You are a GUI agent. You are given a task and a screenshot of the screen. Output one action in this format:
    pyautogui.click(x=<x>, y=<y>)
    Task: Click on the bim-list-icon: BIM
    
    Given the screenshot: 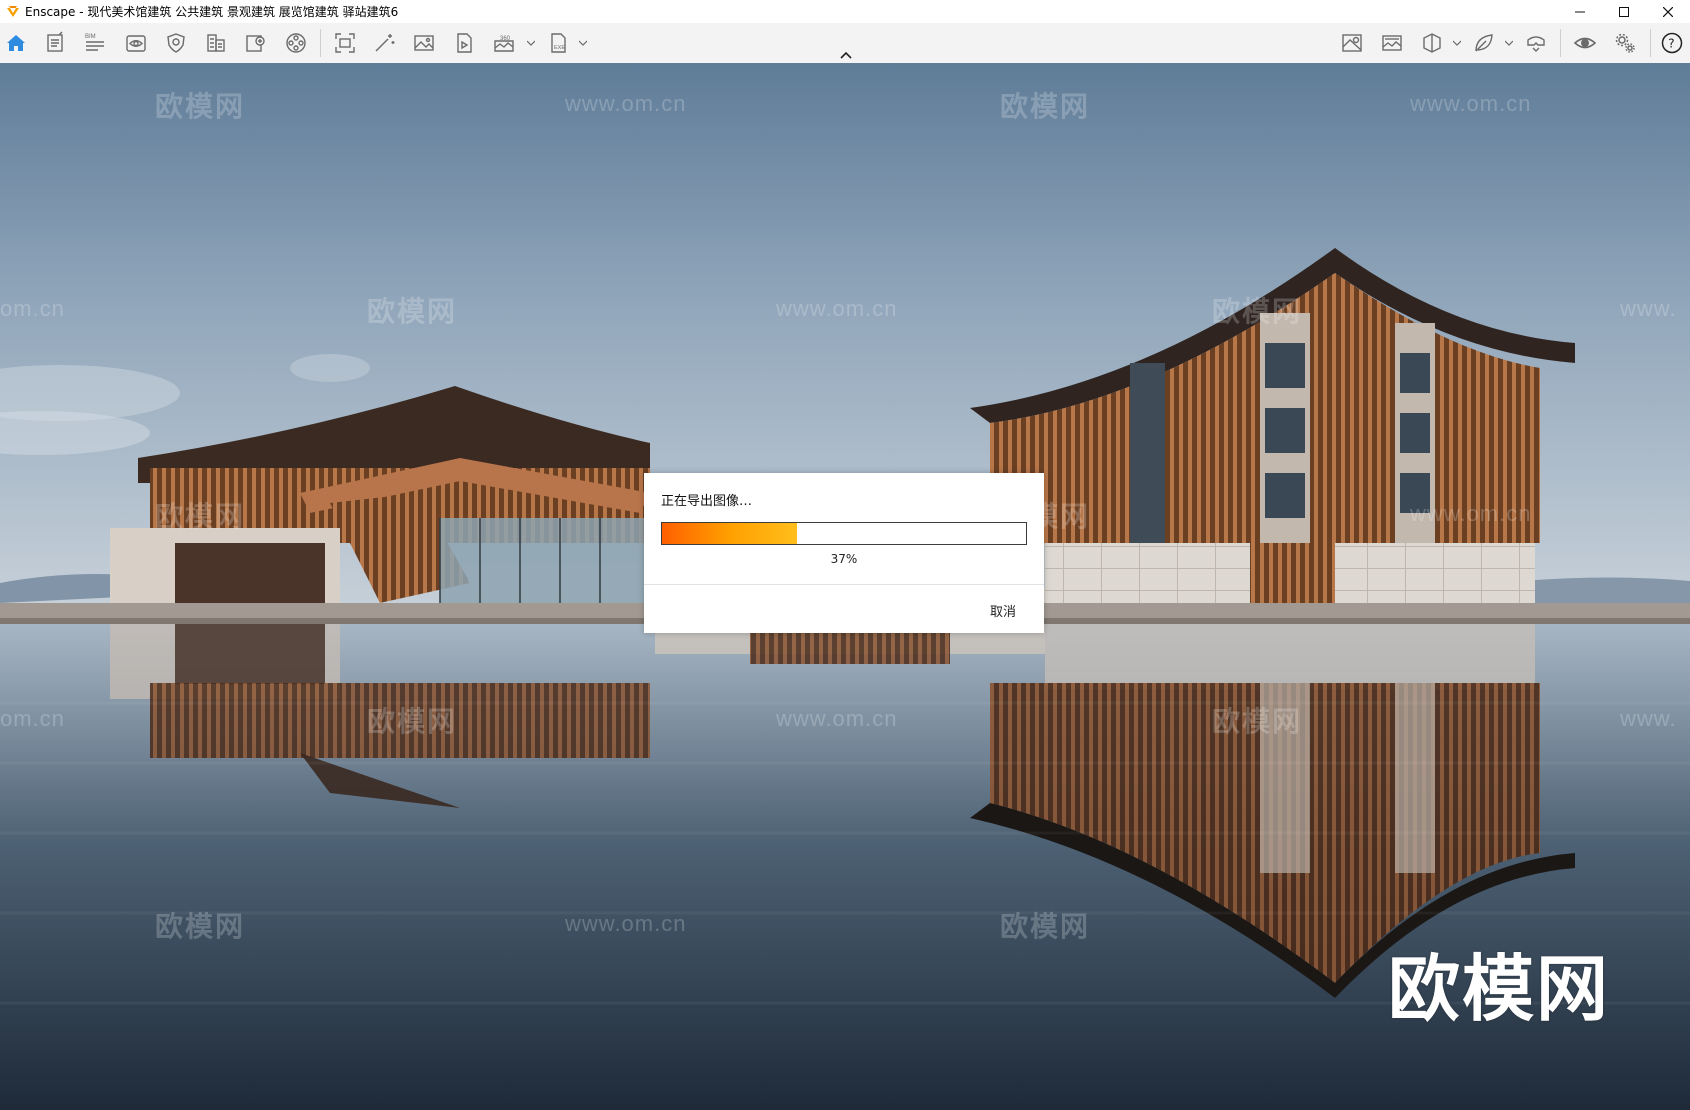 What is the action you would take?
    pyautogui.click(x=94, y=42)
    